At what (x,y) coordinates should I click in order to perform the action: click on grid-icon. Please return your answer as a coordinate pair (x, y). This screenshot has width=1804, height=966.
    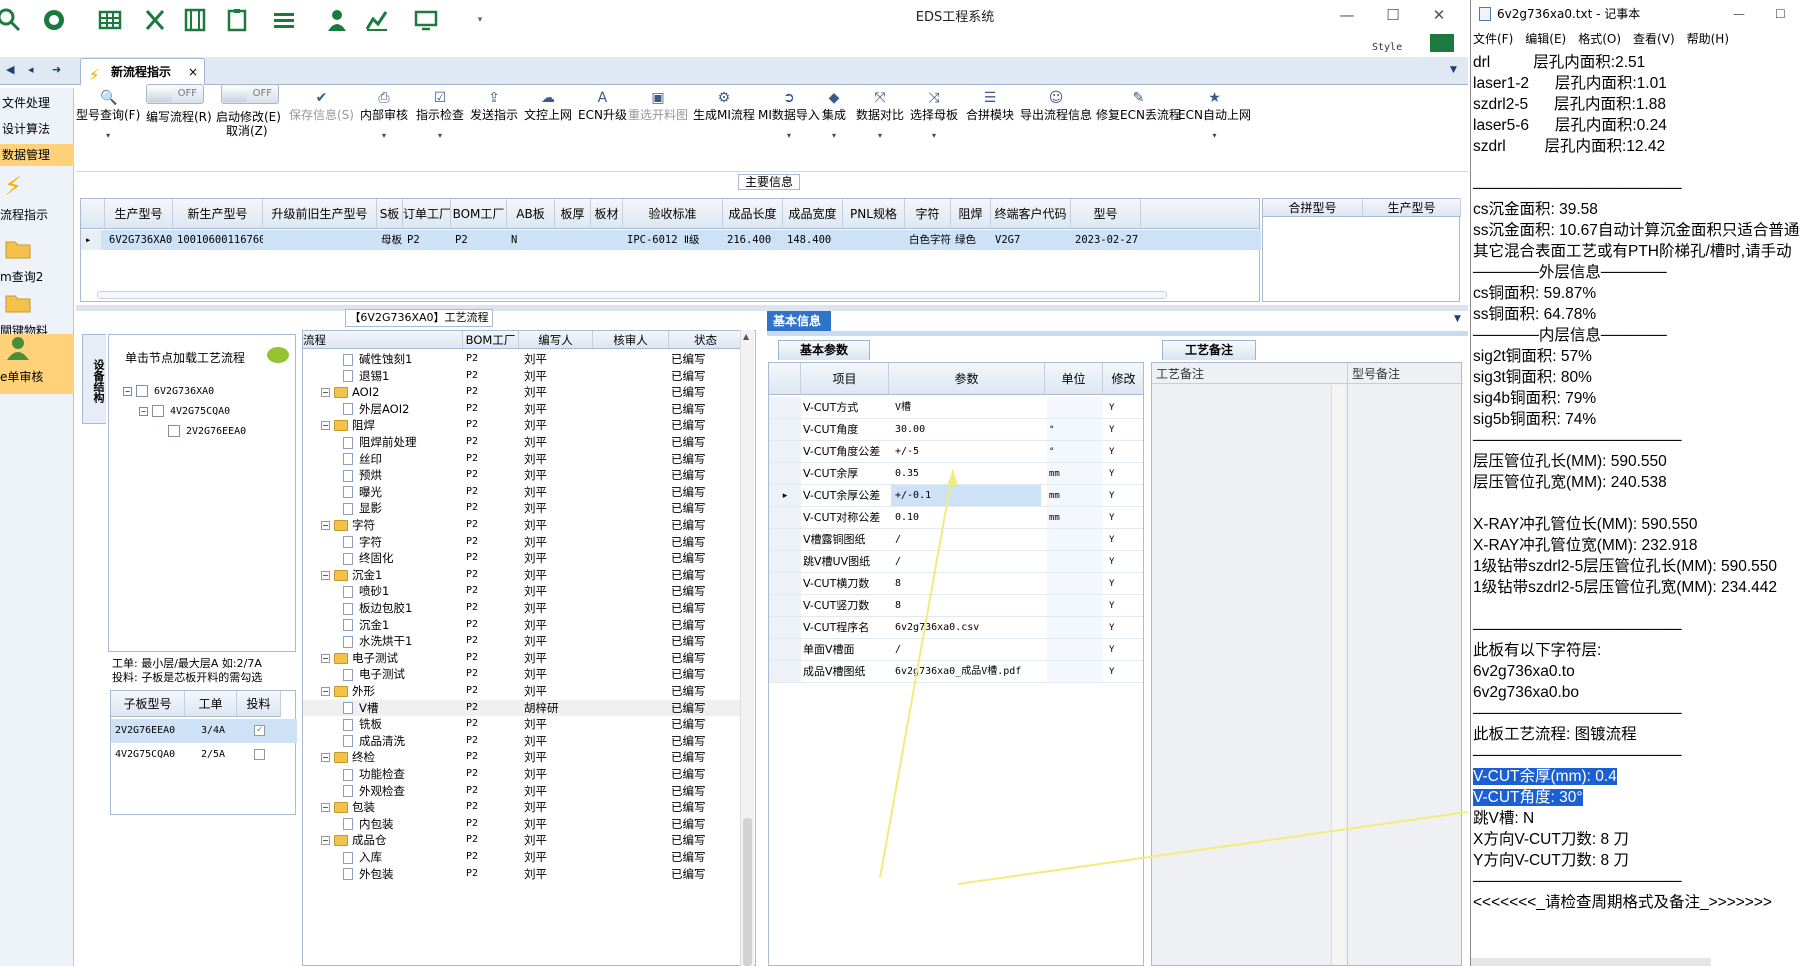
    Looking at the image, I should click on (110, 20).